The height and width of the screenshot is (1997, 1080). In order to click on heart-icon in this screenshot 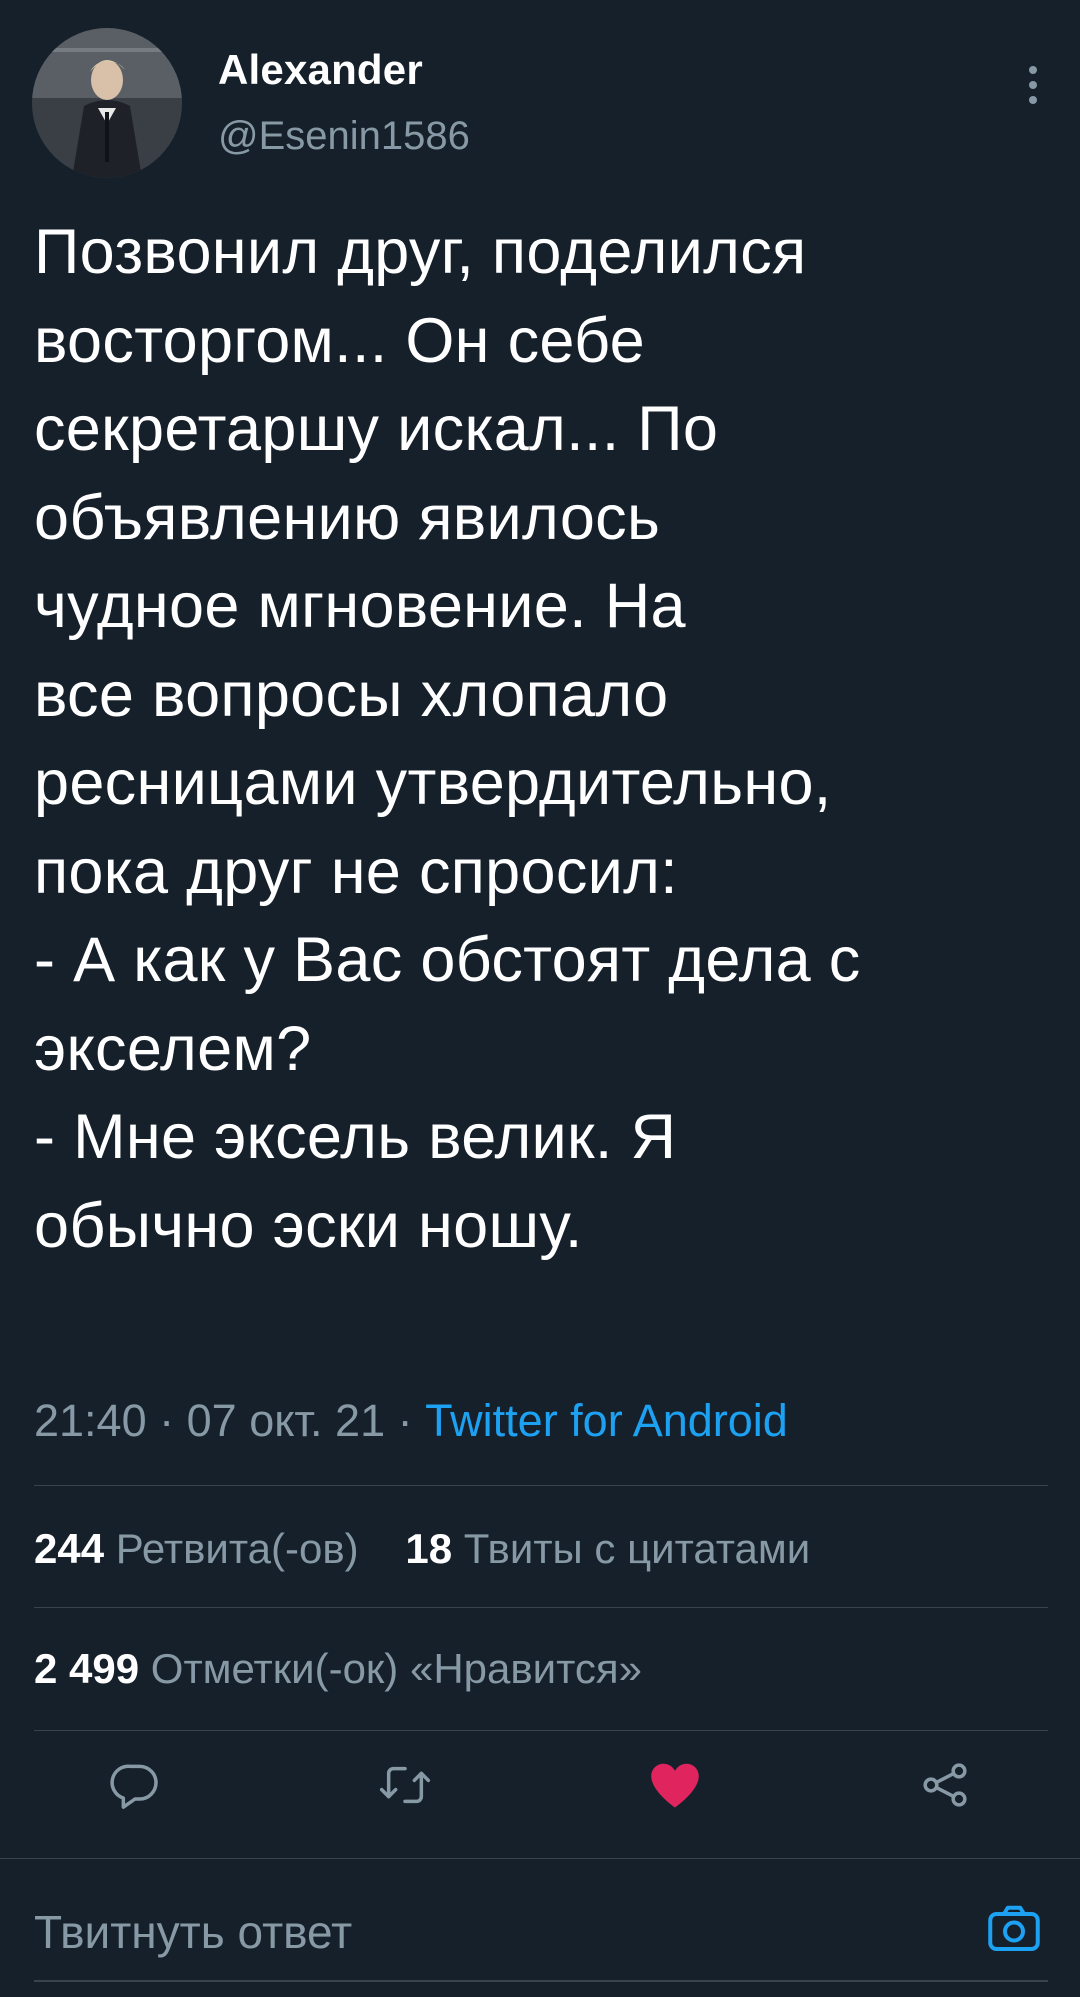, I will do `click(675, 1785)`.